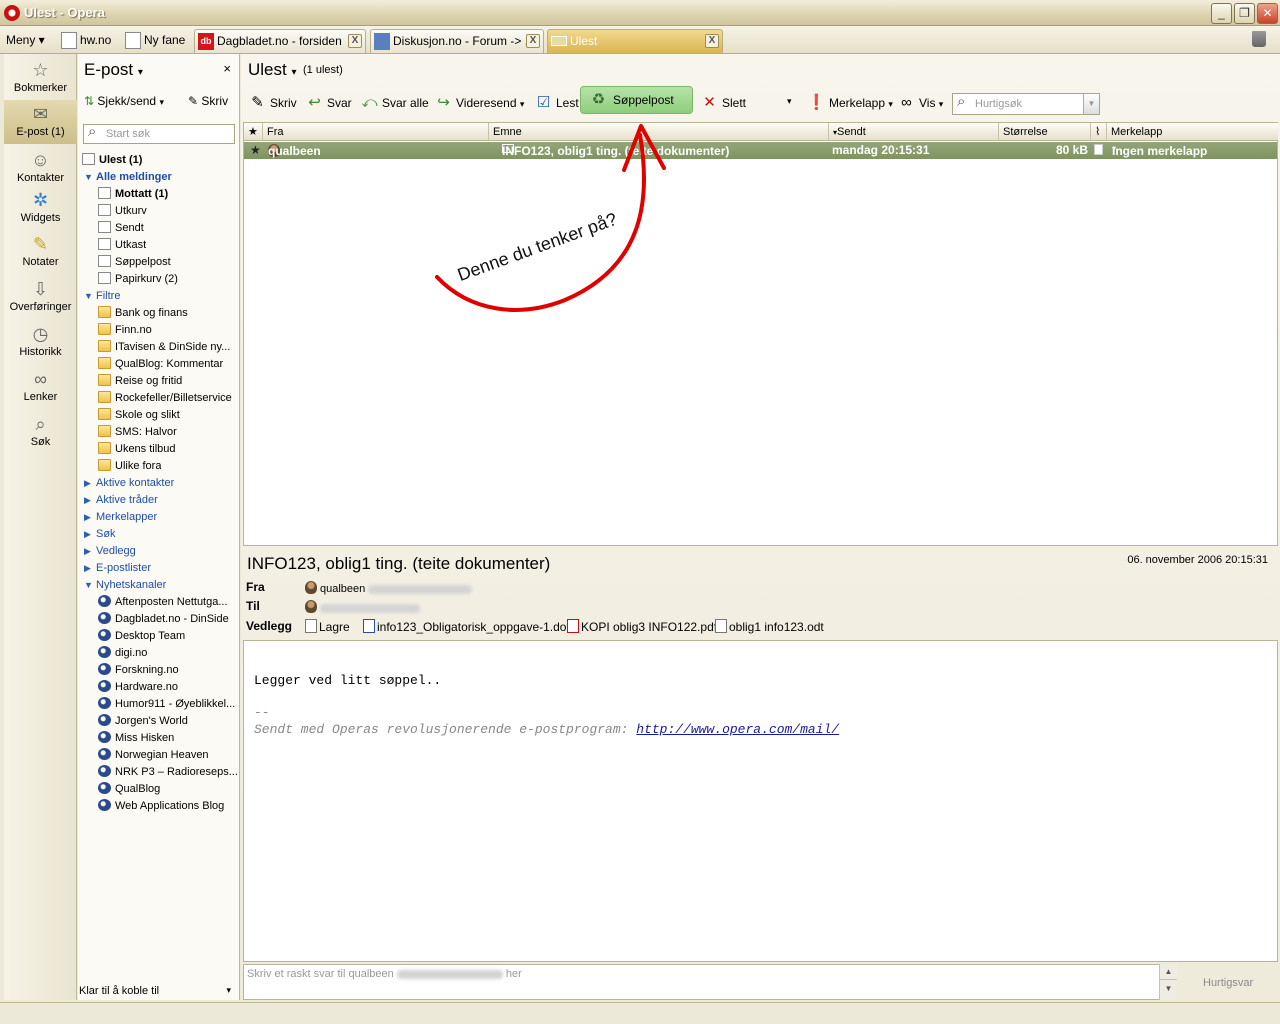  What do you see at coordinates (227, 68) in the screenshot?
I see `close-panel-button: ×` at bounding box center [227, 68].